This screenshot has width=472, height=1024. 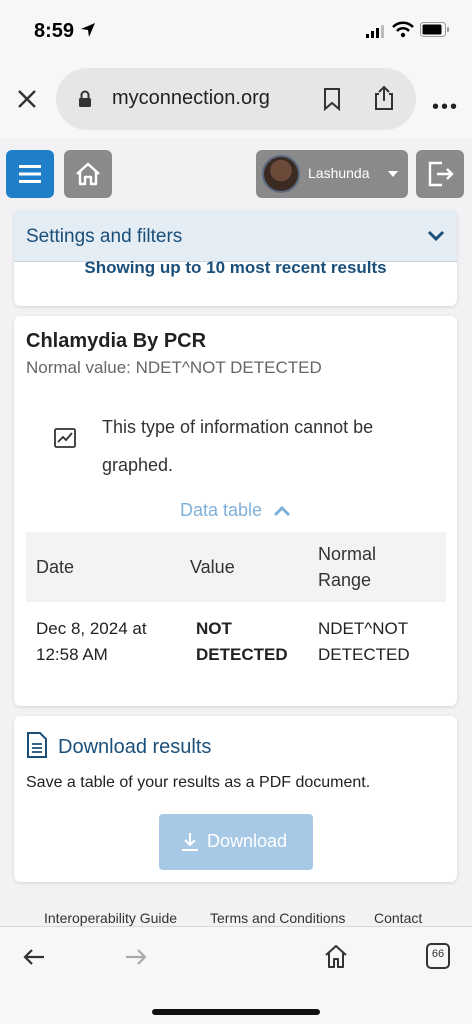 I want to click on logout-icon, so click(x=441, y=174).